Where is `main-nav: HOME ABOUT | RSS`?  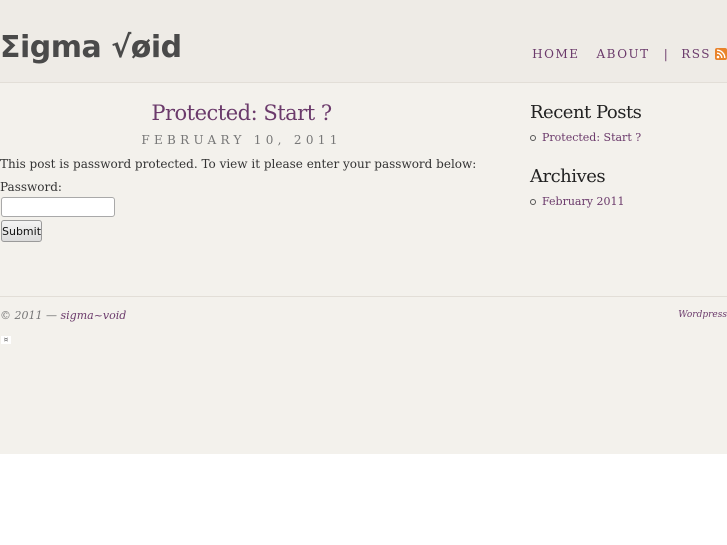
main-nav: HOME ABOUT | RSS is located at coordinates (629, 54).